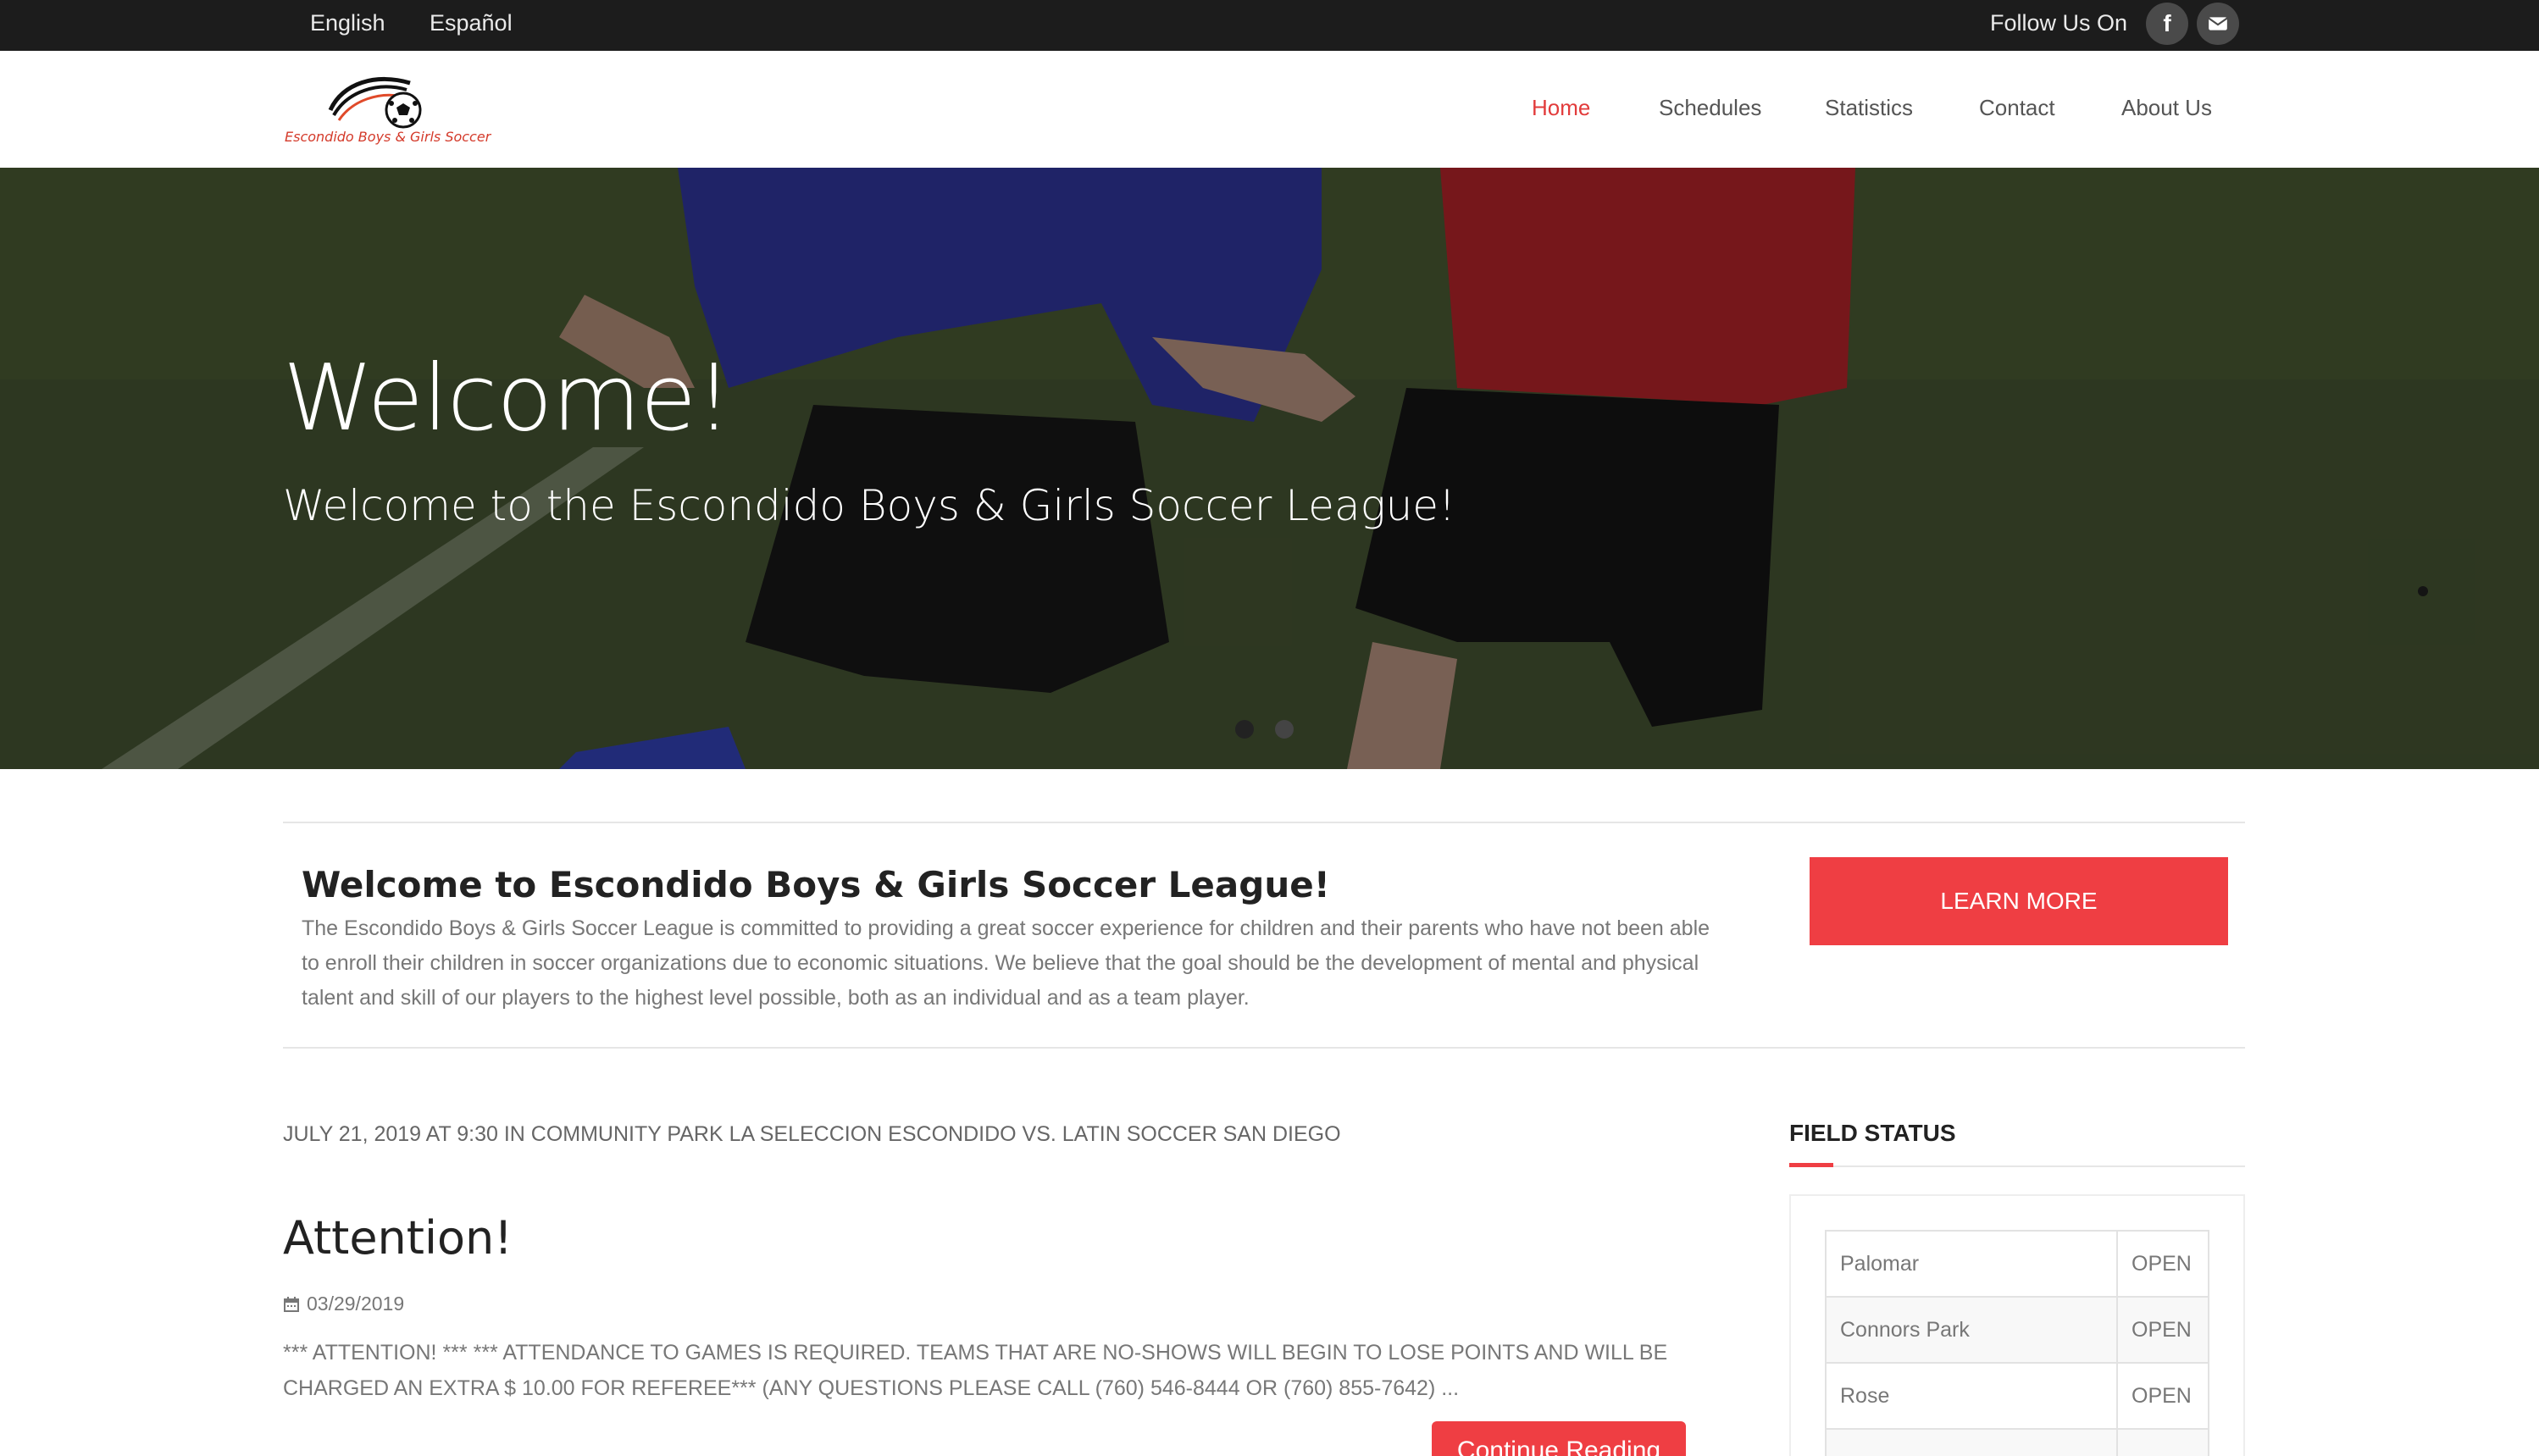 The image size is (2539, 1456). Describe the element at coordinates (2166, 108) in the screenshot. I see `nav-about-us: About Us` at that location.